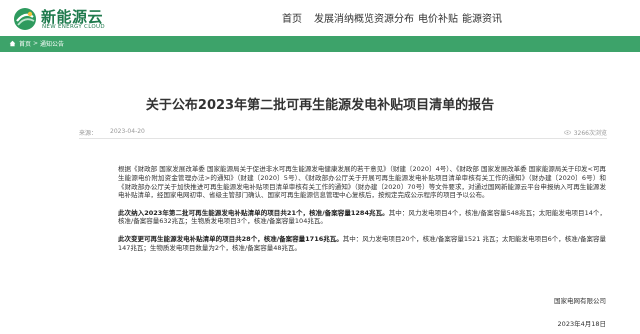 This screenshot has width=640, height=334. What do you see at coordinates (88, 133) in the screenshot?
I see `article-source: 来源：` at bounding box center [88, 133].